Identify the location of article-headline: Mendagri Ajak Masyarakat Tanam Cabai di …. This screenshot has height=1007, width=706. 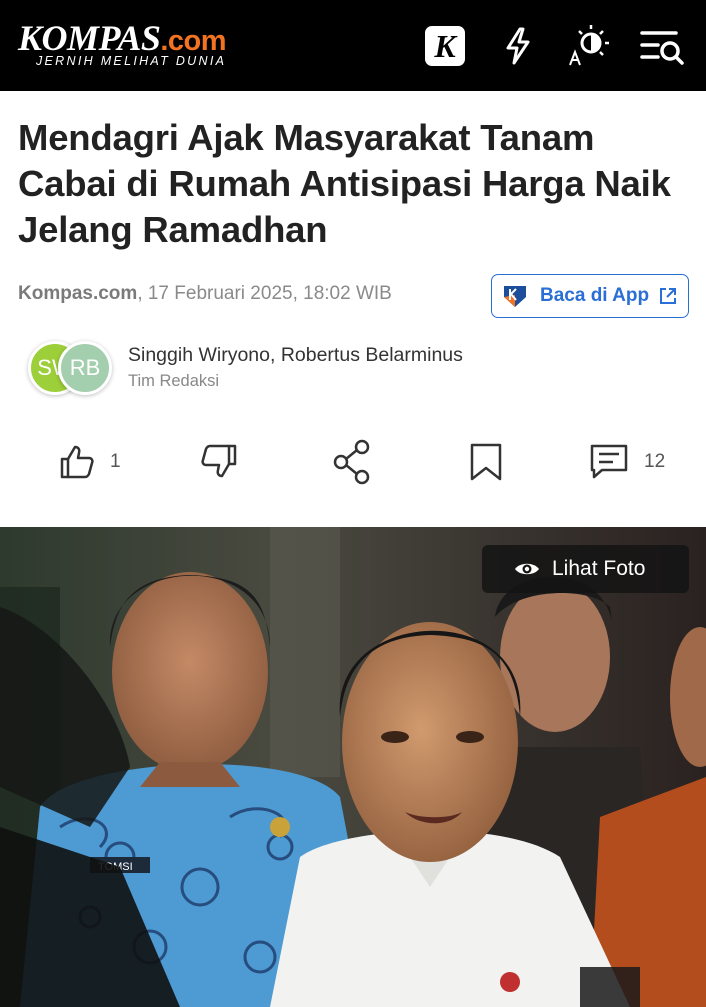
(344, 183).